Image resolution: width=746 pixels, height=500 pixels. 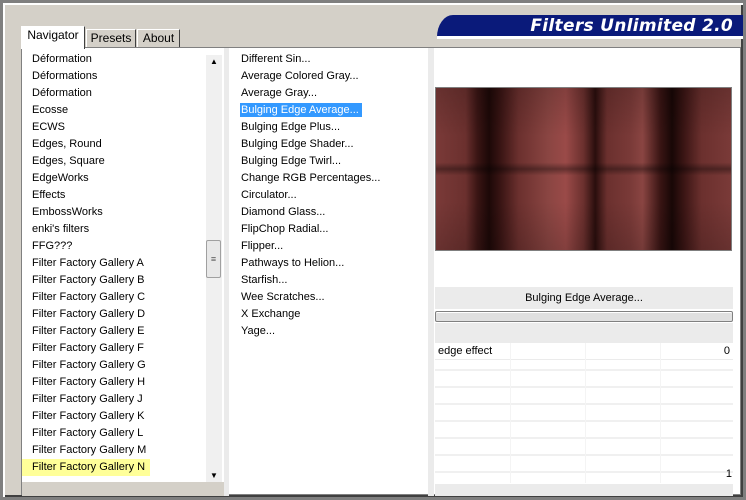 I want to click on category-item: Edges, Square, so click(x=113, y=161).